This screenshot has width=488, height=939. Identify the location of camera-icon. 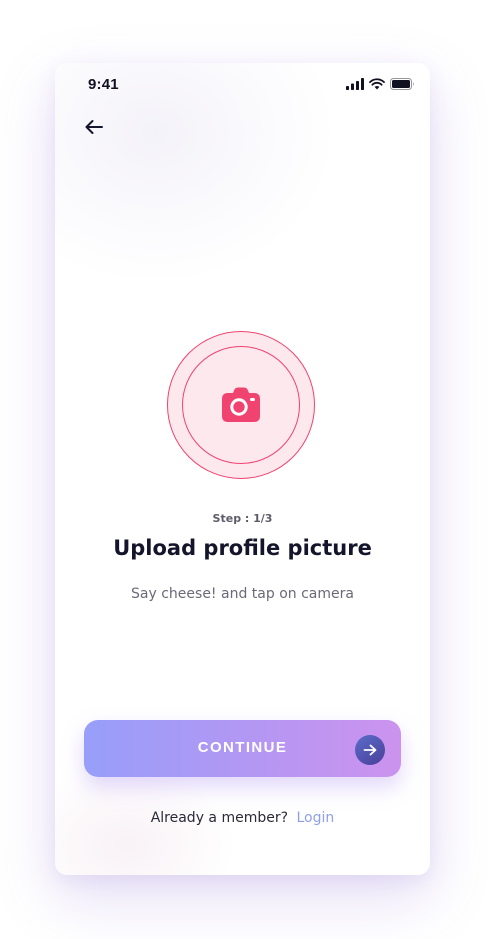
(241, 404).